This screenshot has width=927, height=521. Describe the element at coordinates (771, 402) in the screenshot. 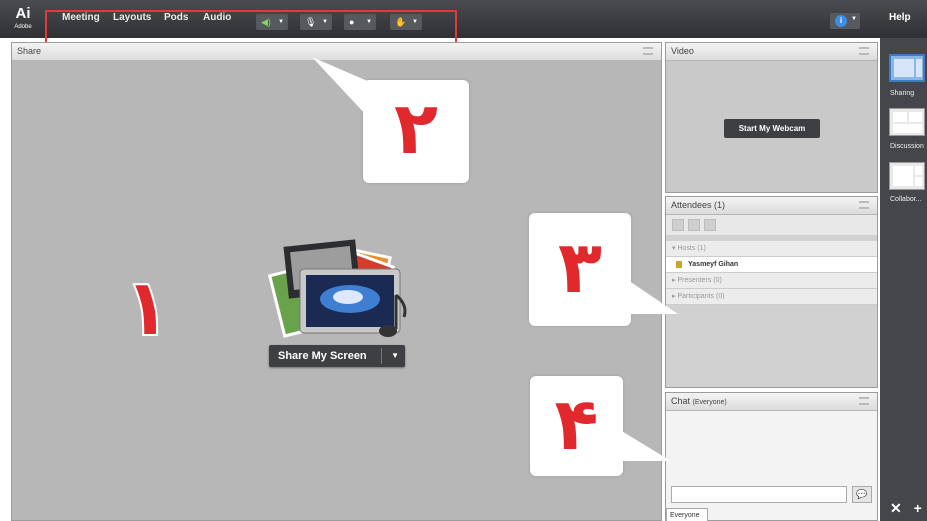

I see `pod-header: Chat (Everyone)` at that location.